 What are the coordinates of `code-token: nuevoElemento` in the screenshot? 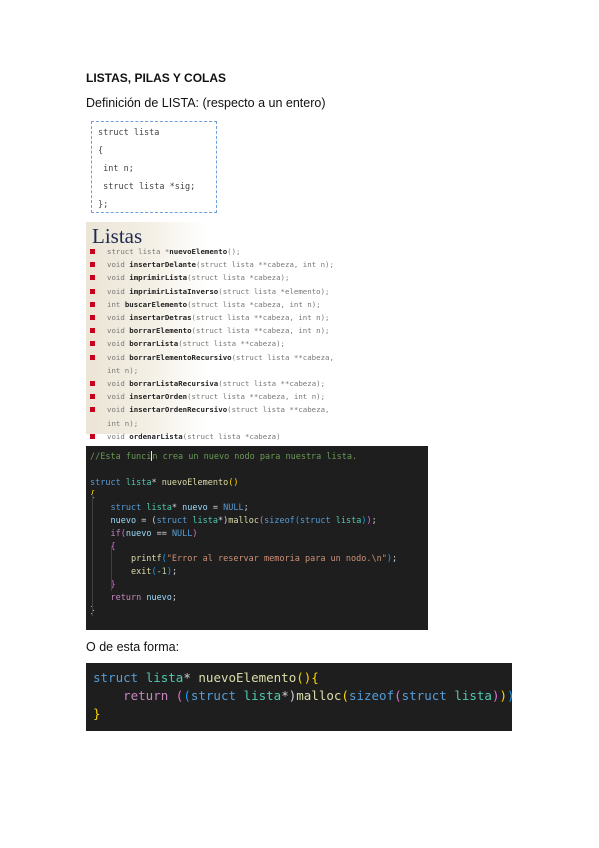 It's located at (195, 482).